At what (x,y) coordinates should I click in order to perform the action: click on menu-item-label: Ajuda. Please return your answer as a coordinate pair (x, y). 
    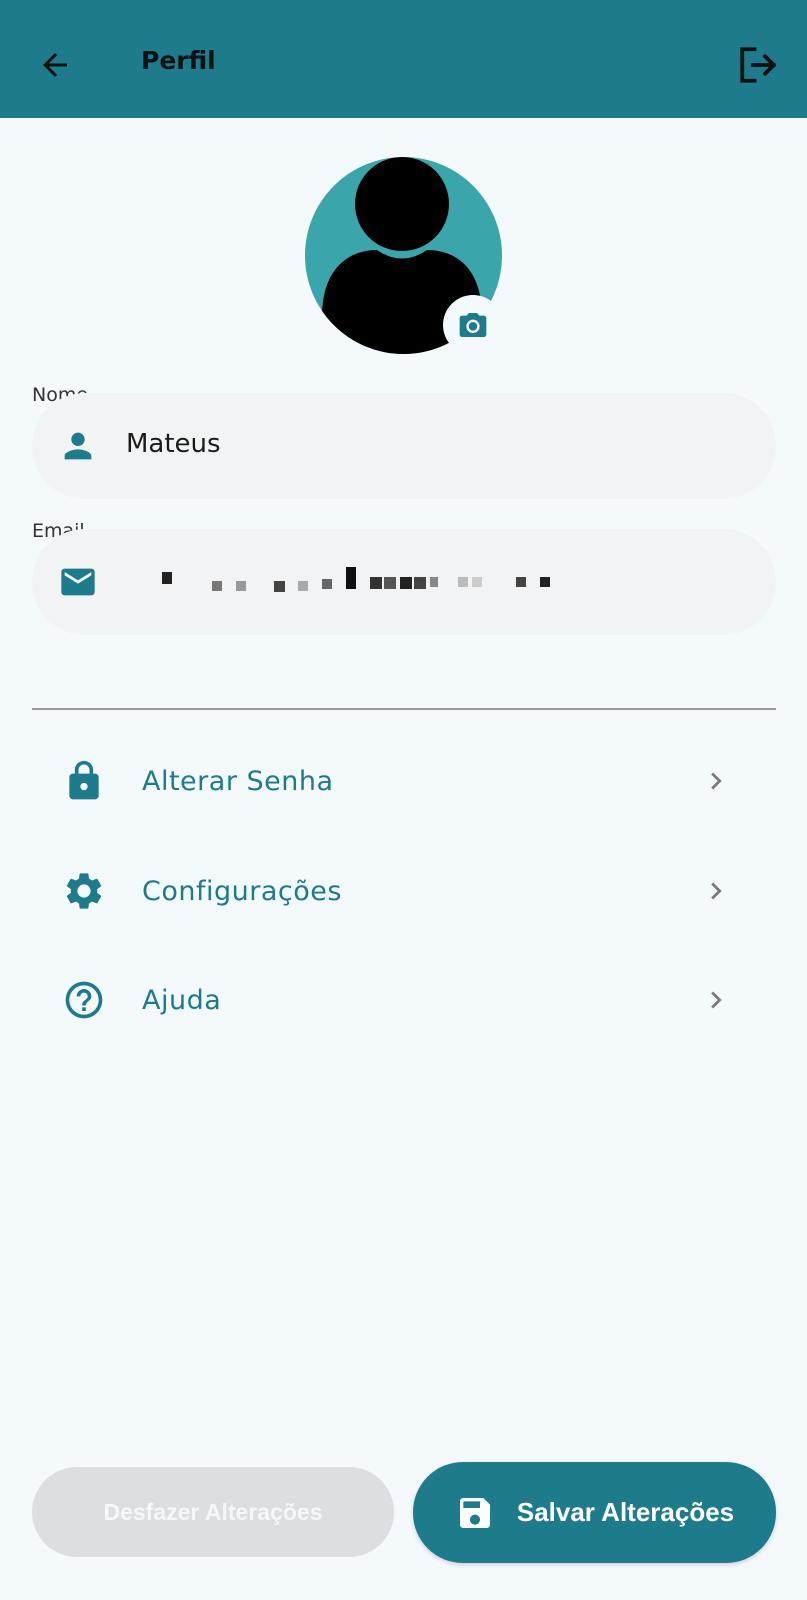
    Looking at the image, I should click on (182, 1000).